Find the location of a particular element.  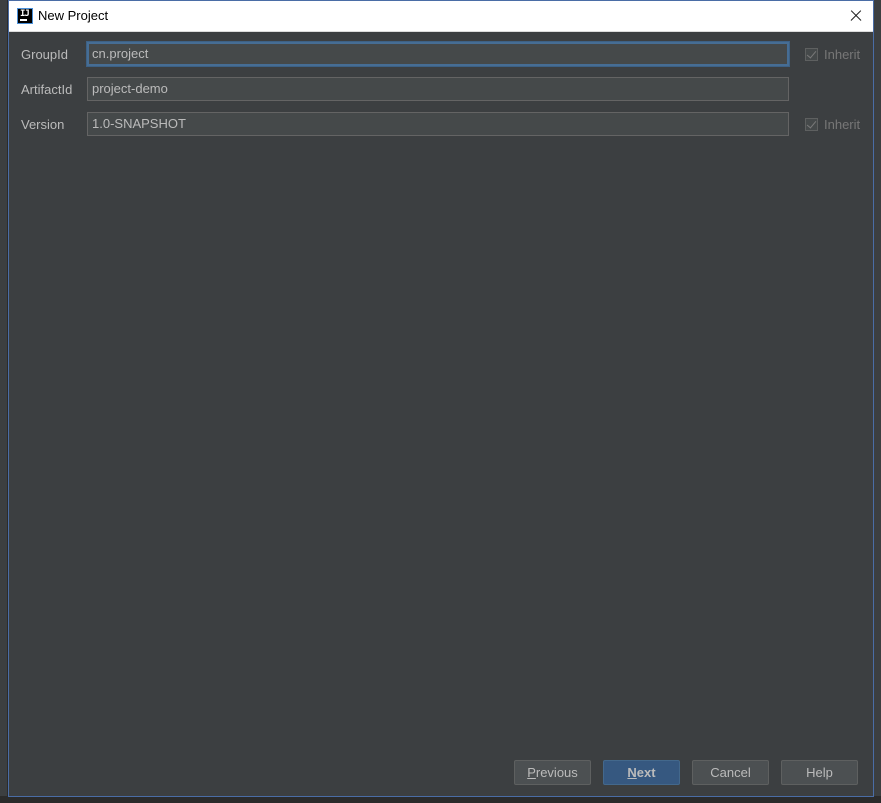

next-label-rest: ext is located at coordinates (646, 772).